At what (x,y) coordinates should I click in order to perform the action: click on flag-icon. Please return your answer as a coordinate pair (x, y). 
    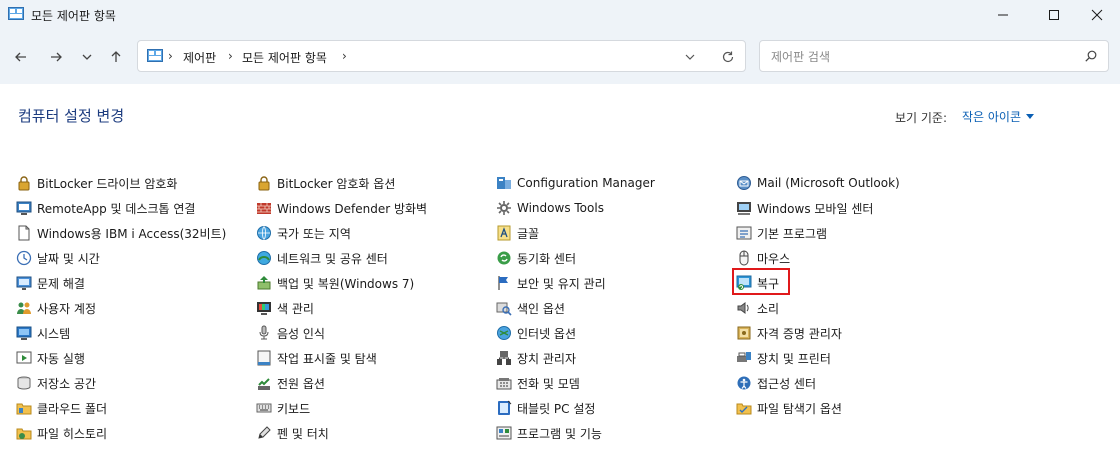
    Looking at the image, I should click on (504, 283).